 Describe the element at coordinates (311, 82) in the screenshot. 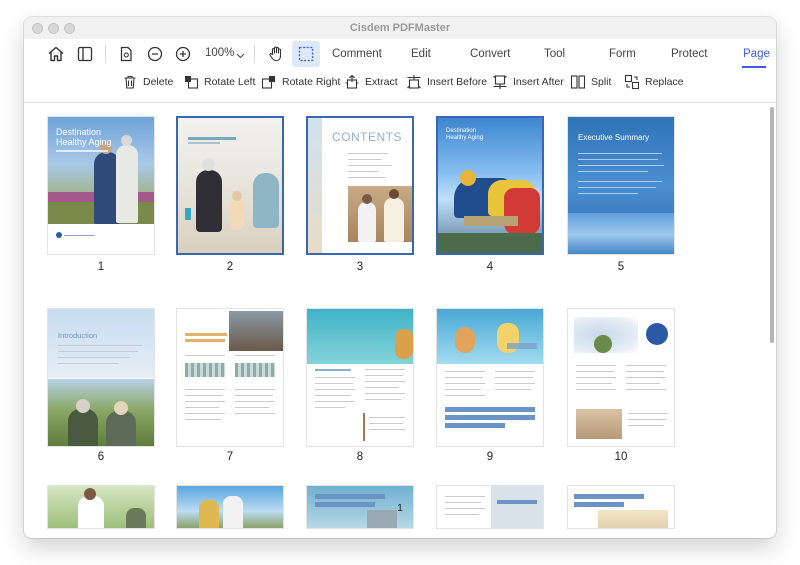

I see `rotate-right-label: Rotate Right` at that location.